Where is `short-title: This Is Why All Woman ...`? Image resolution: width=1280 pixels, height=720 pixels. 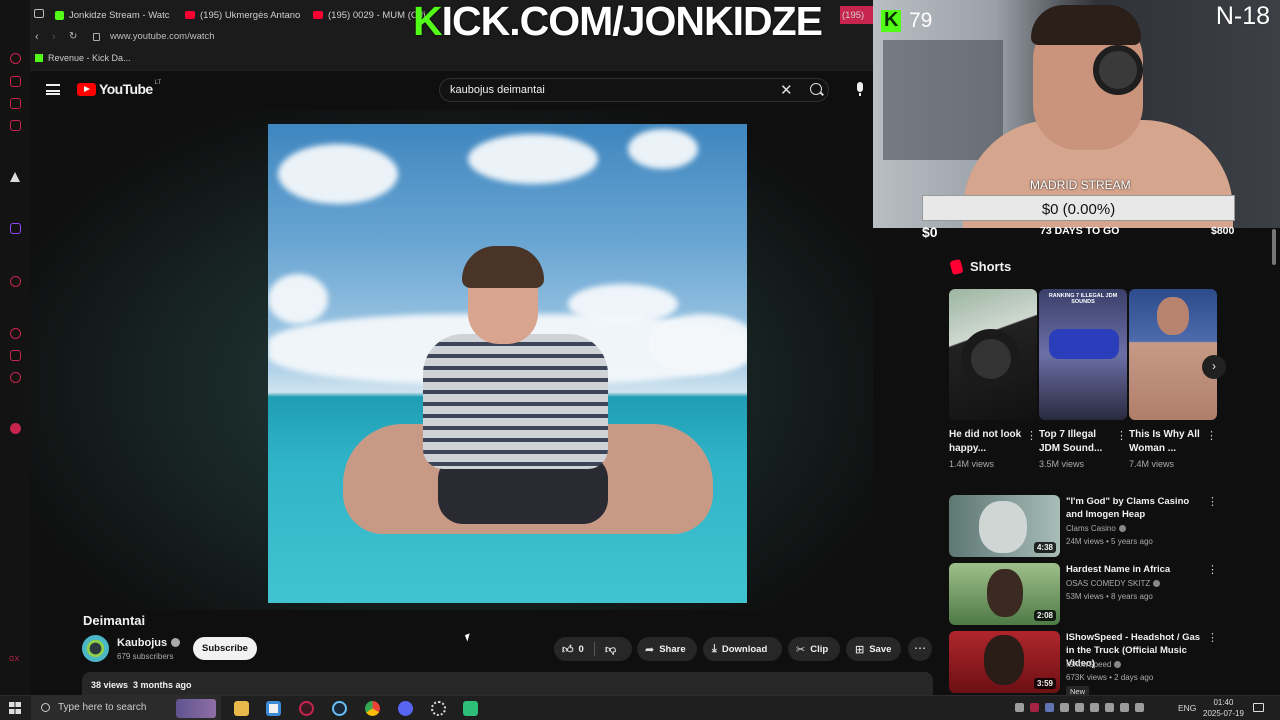 short-title: This Is Why All Woman ... is located at coordinates (1166, 442).